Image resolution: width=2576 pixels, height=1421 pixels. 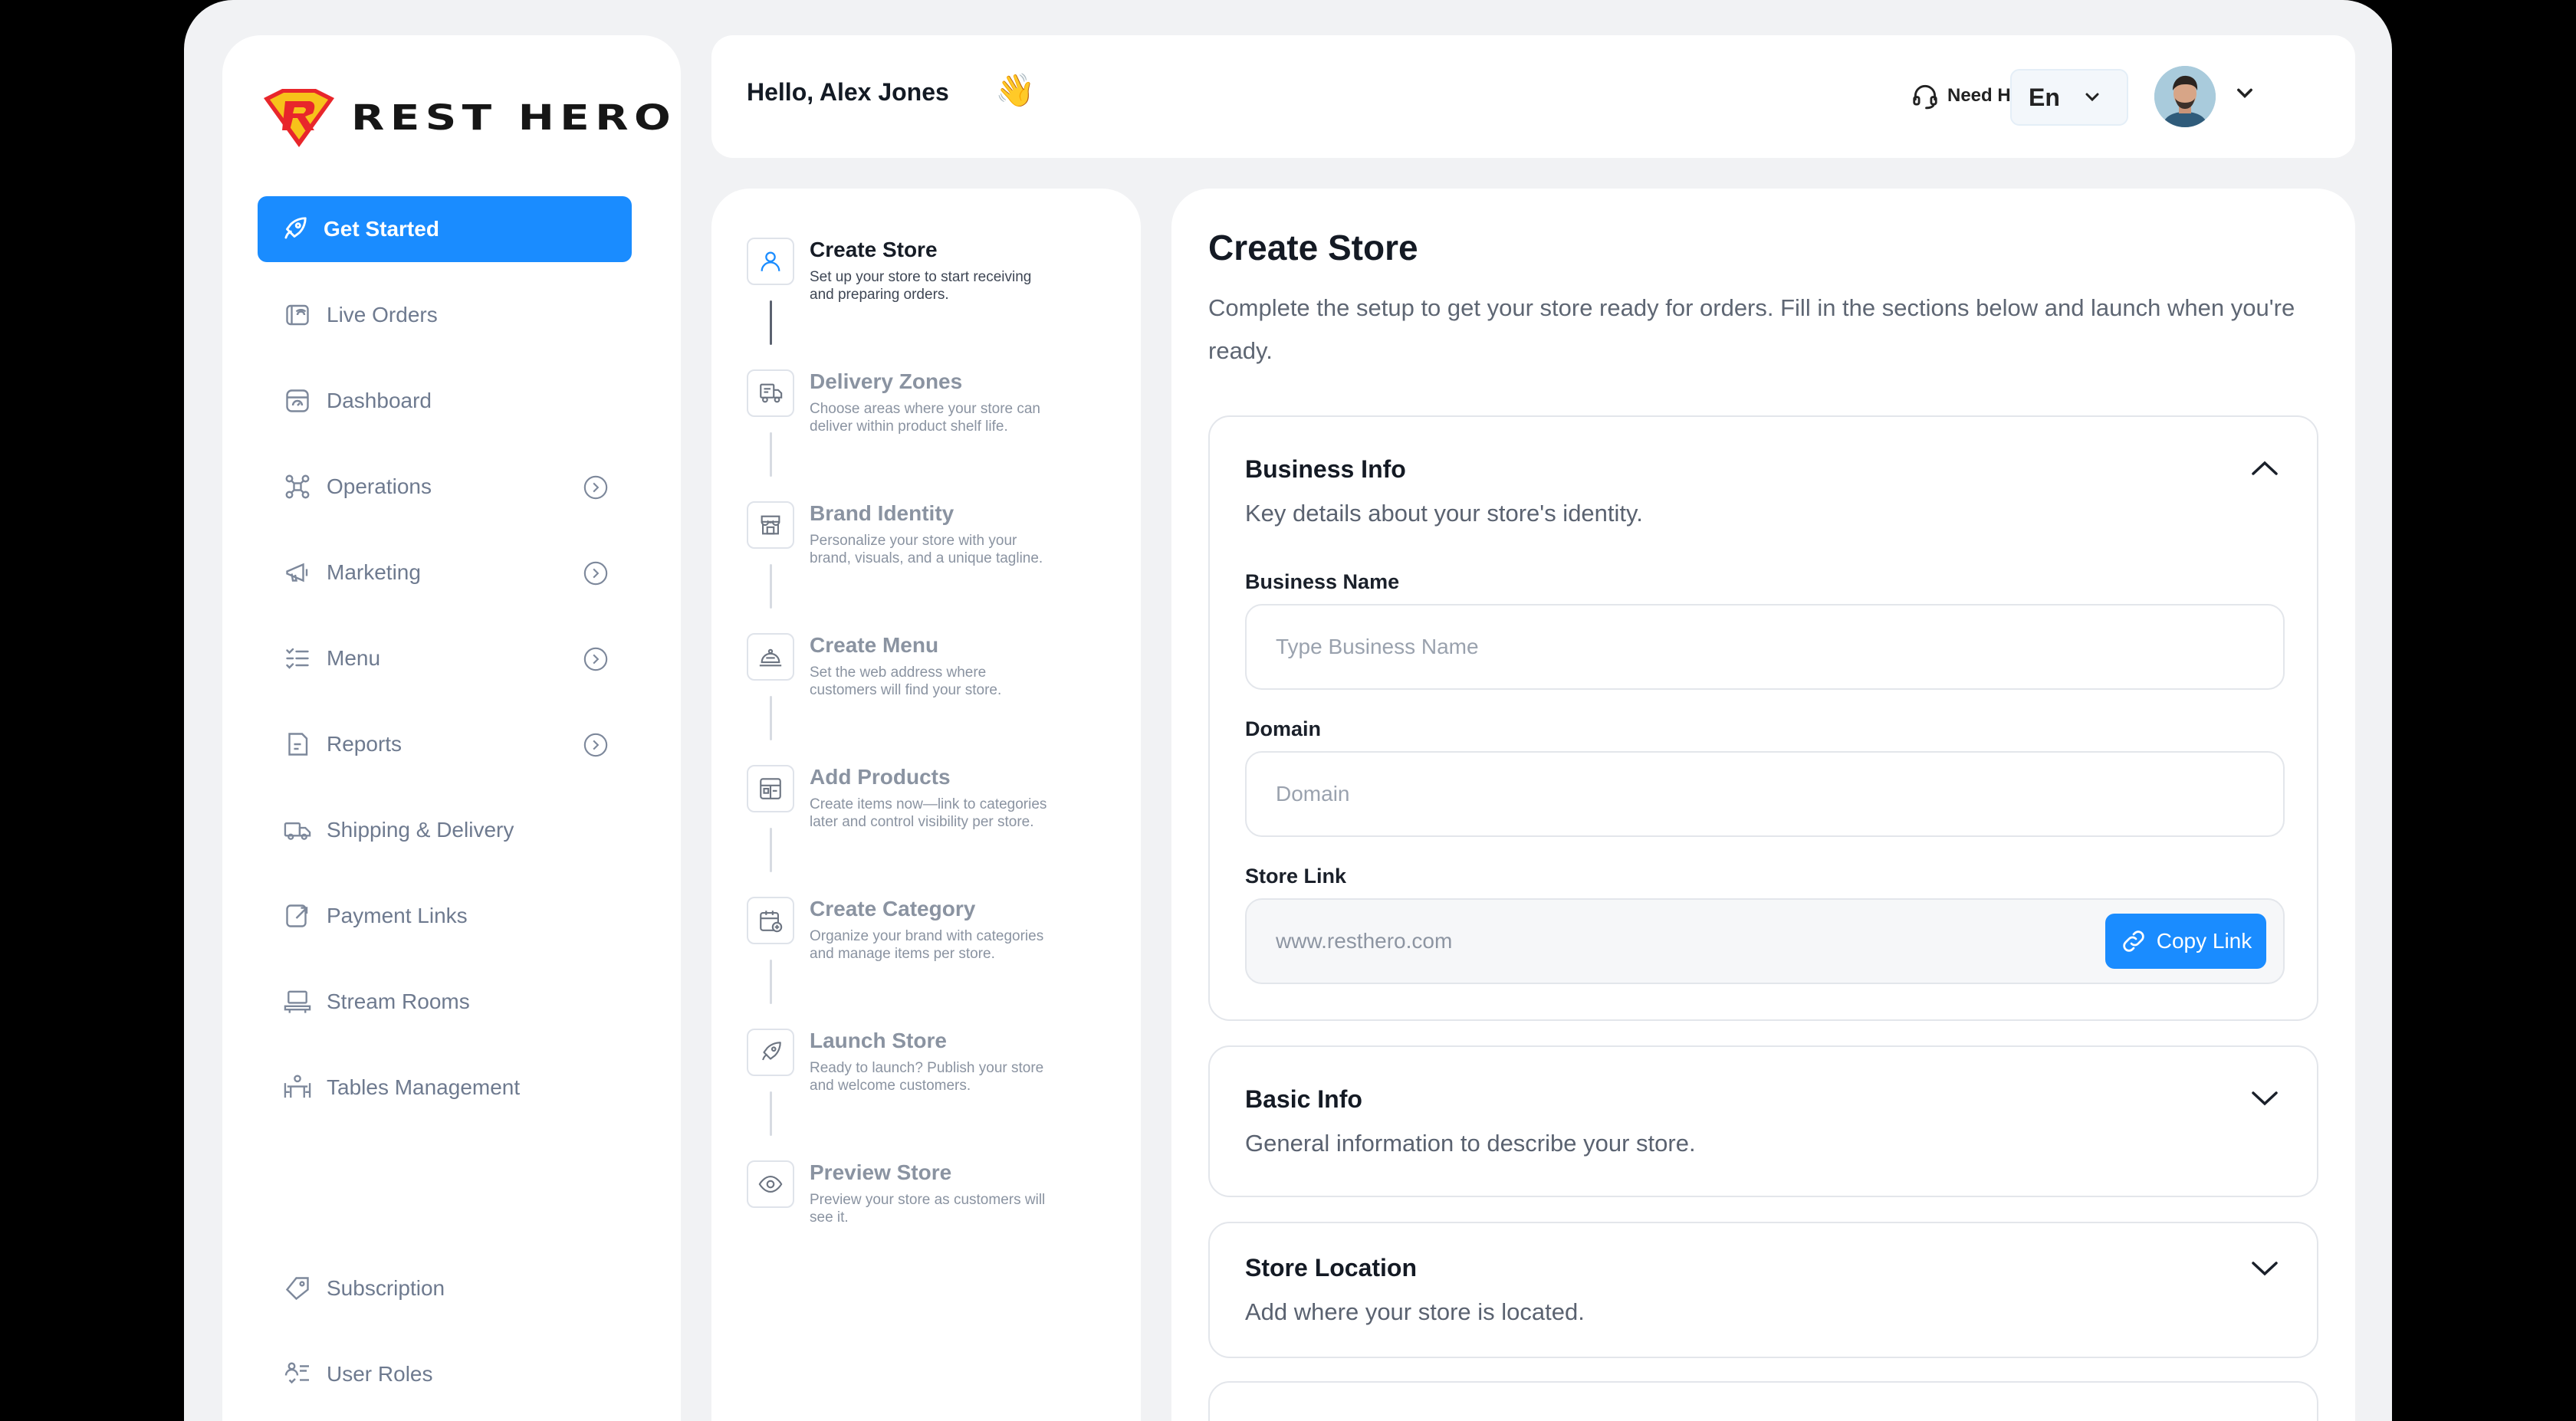 What do you see at coordinates (1322, 581) in the screenshot?
I see `business-name-label: Business Name` at bounding box center [1322, 581].